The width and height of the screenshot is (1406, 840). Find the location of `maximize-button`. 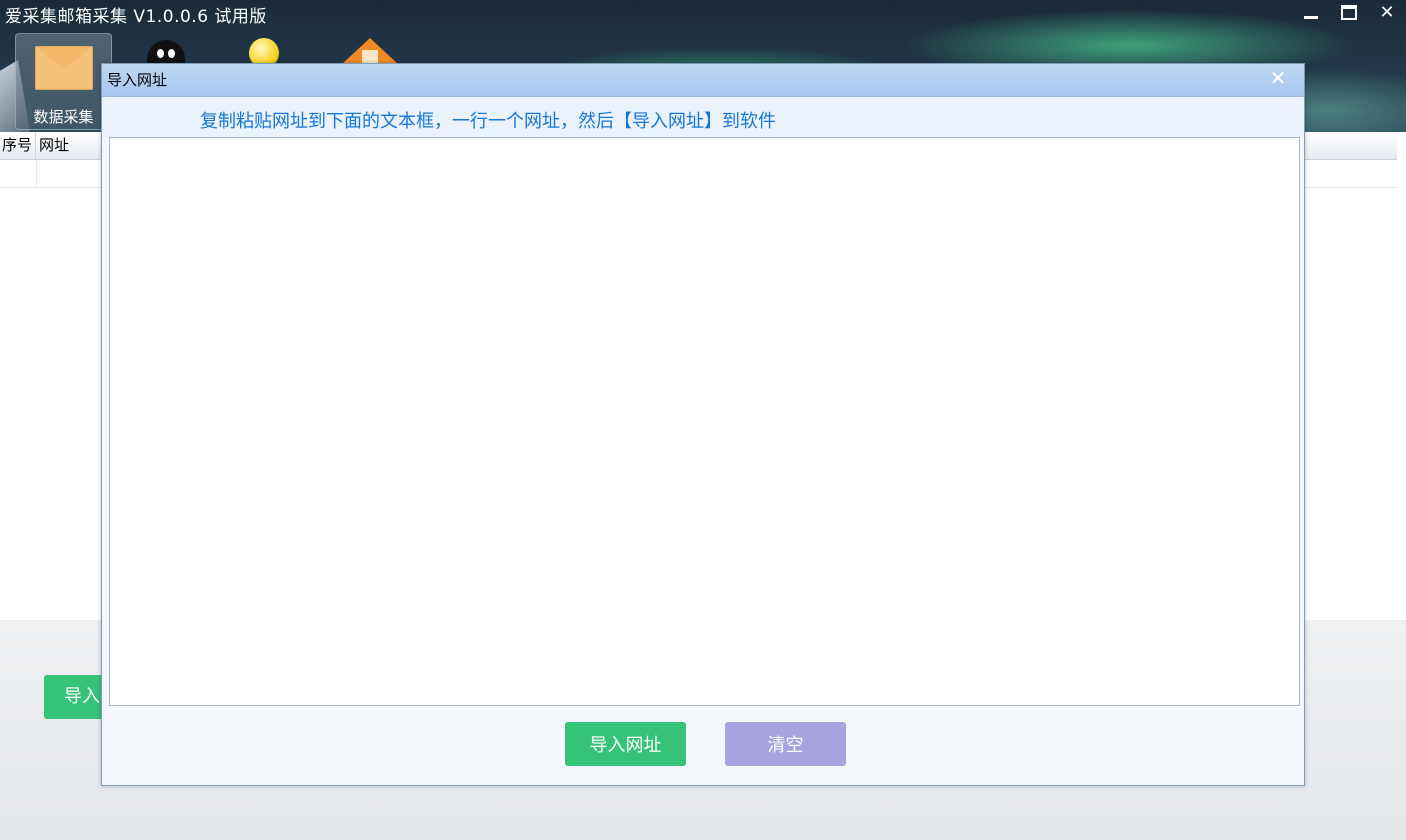

maximize-button is located at coordinates (1349, 12).